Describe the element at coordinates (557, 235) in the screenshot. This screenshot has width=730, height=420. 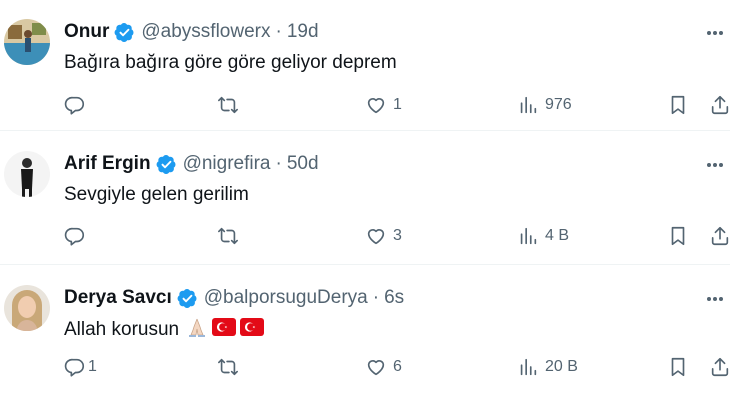
I see `view-count: 4 B` at that location.